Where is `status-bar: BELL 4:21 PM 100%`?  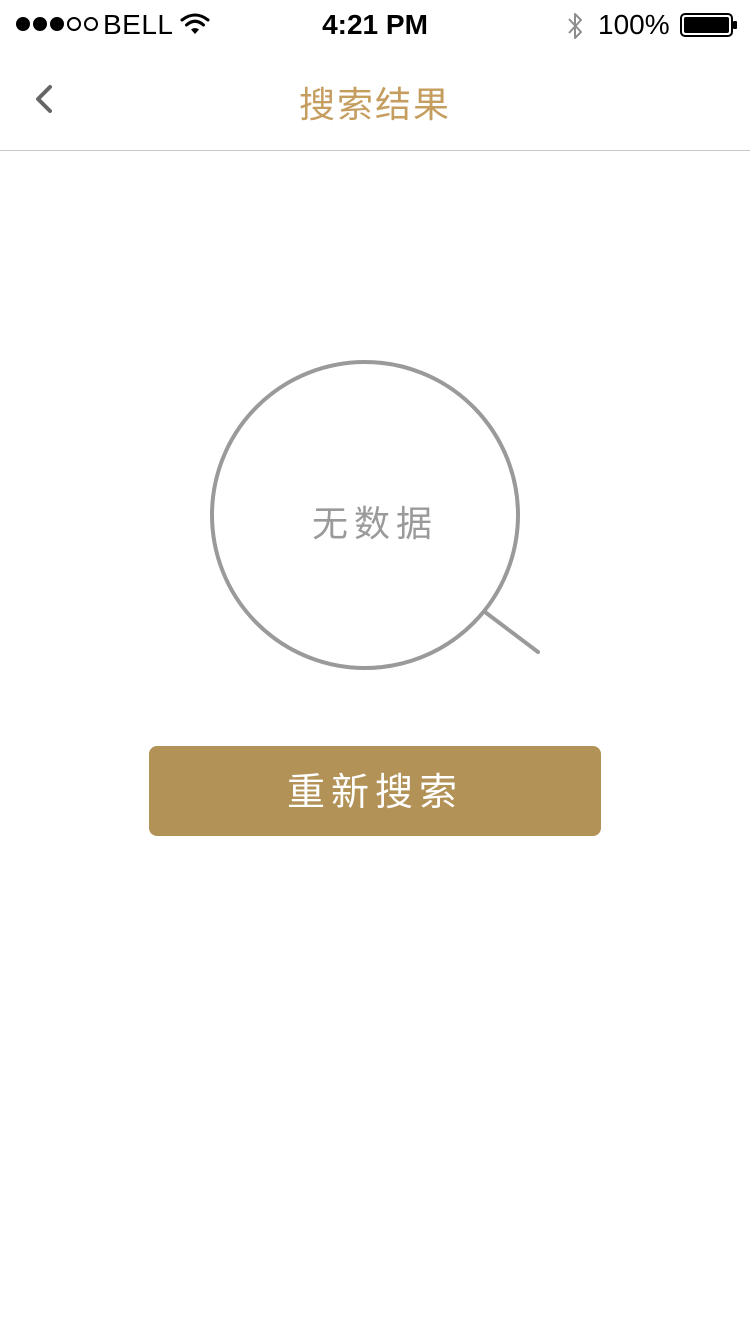 status-bar: BELL 4:21 PM 100% is located at coordinates (375, 25).